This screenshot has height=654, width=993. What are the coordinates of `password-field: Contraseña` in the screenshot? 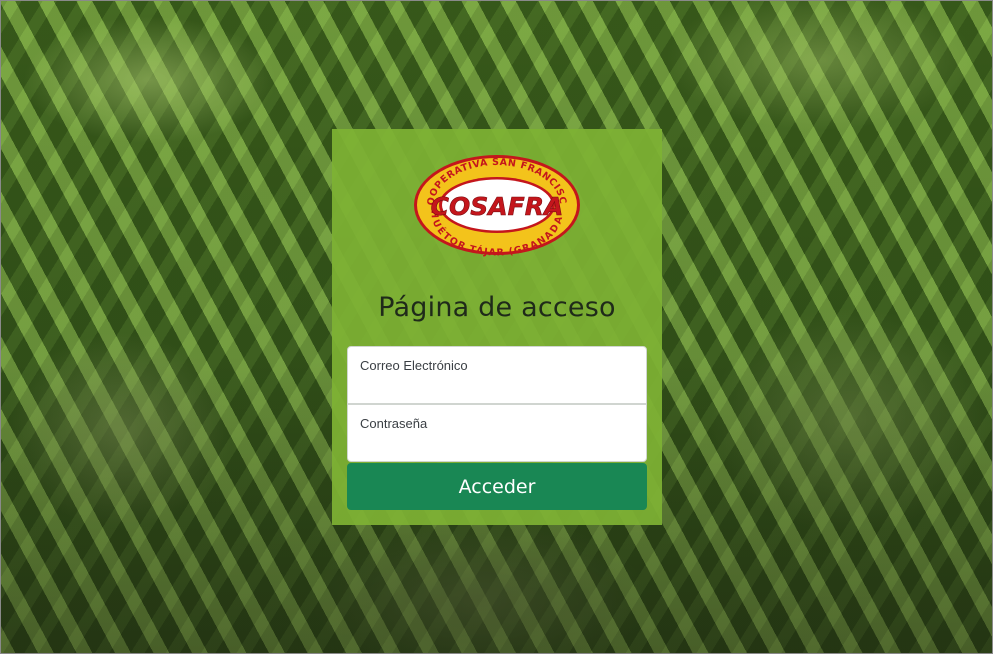 It's located at (497, 433).